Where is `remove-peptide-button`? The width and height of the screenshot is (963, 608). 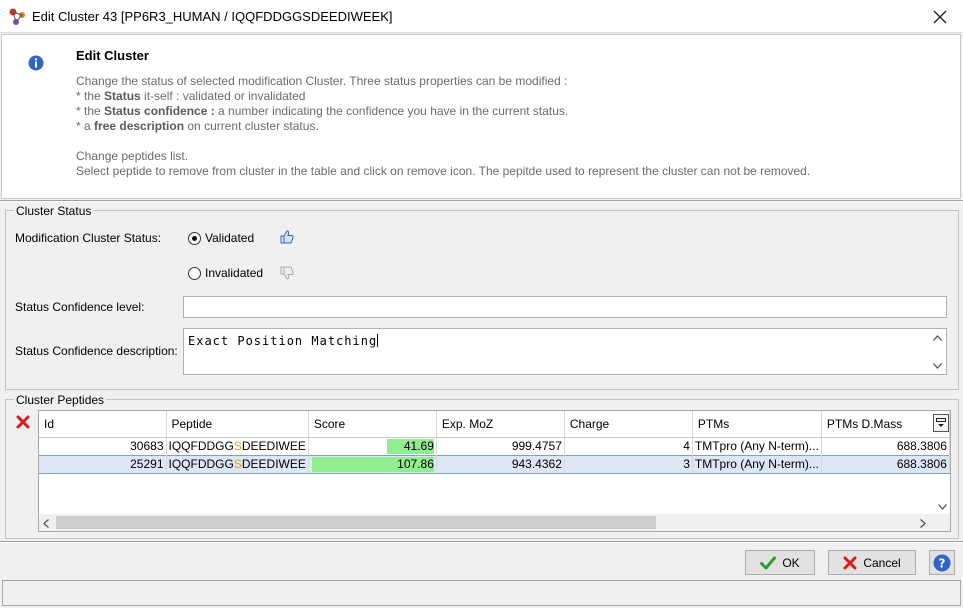 remove-peptide-button is located at coordinates (23, 423).